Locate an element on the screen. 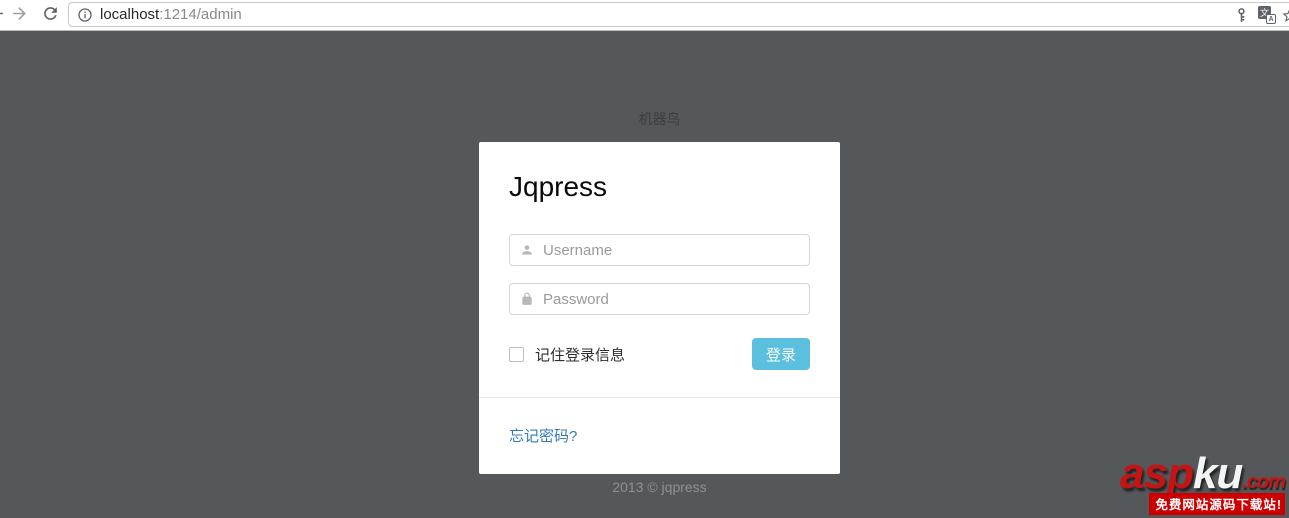  watermark-tagline: 免费网站源码下载站! is located at coordinates (1217, 504).